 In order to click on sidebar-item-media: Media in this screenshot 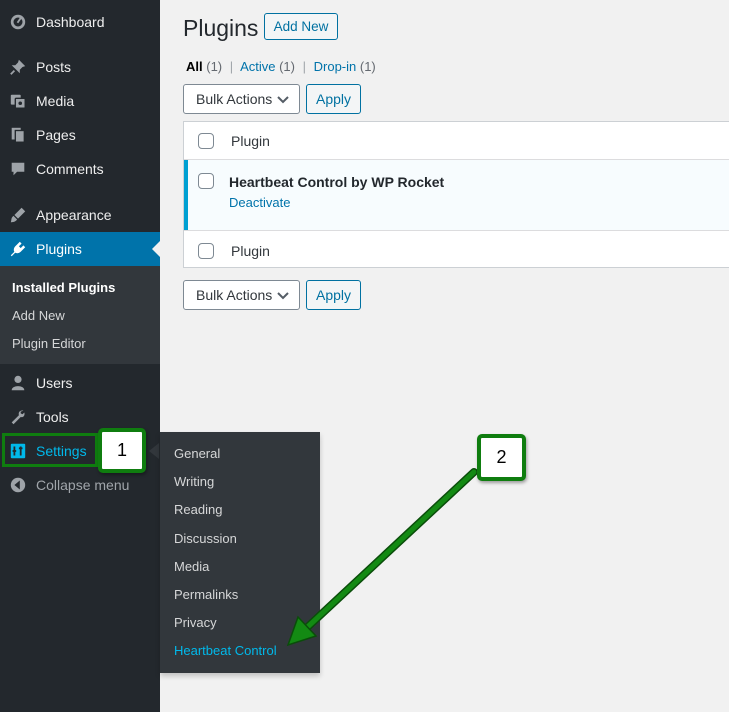, I will do `click(80, 101)`.